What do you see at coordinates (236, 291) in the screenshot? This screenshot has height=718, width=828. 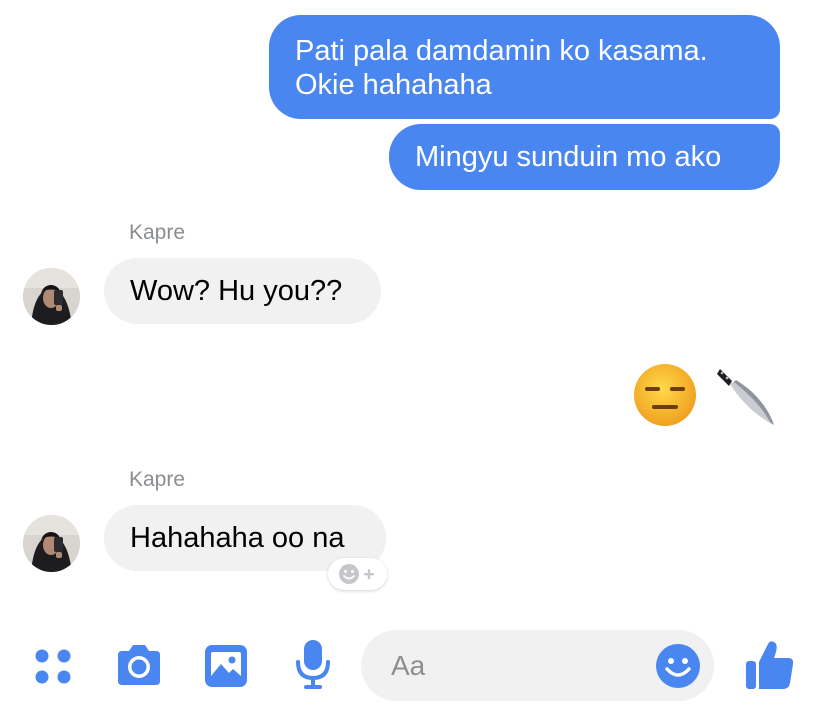 I see `message-text: Wow? Hu you??` at bounding box center [236, 291].